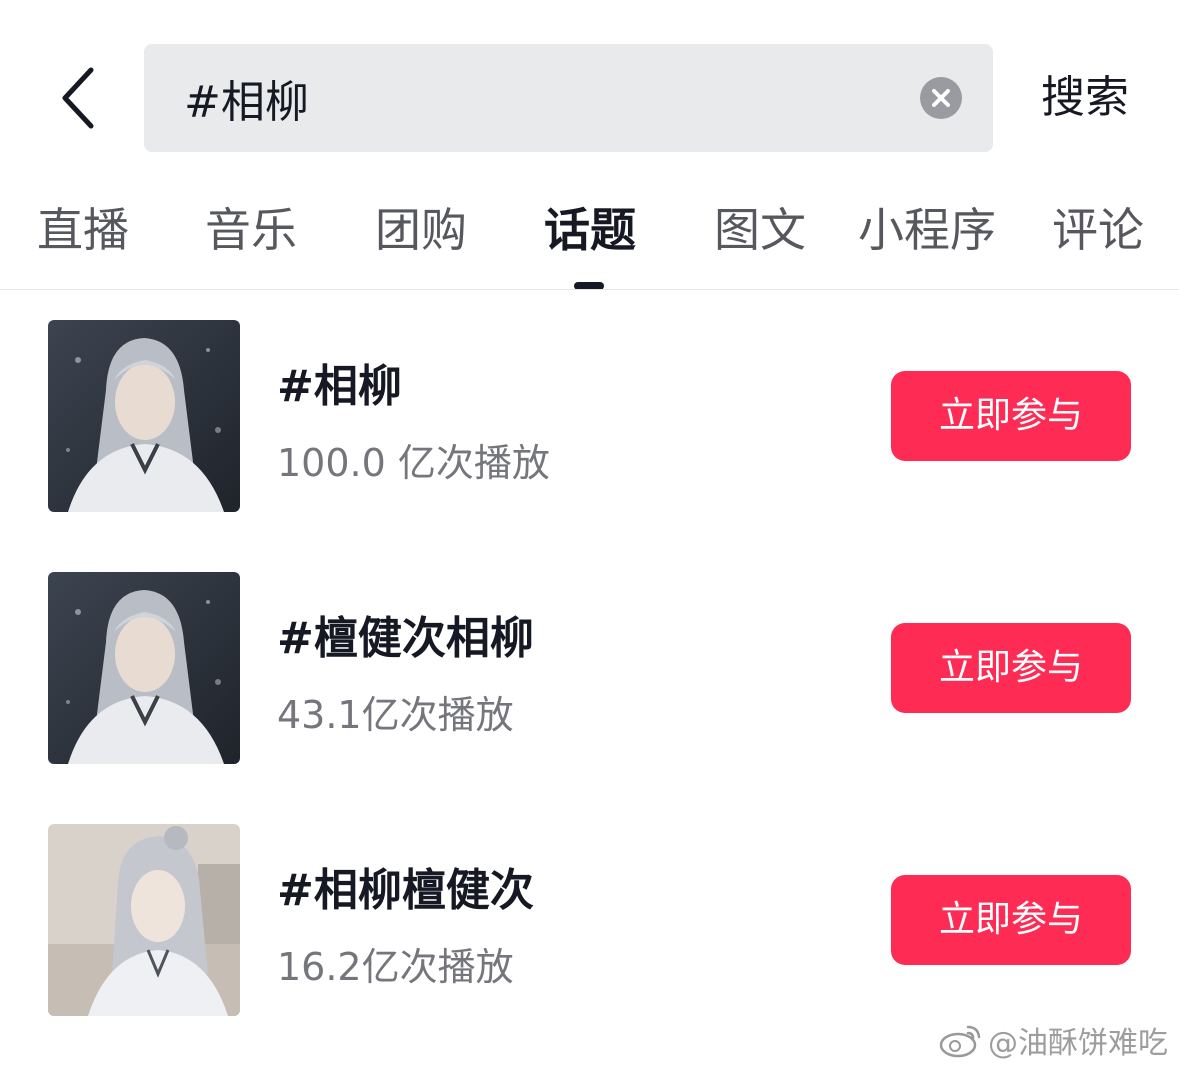 This screenshot has height=1066, width=1179. What do you see at coordinates (760, 230) in the screenshot?
I see `tab-image-text: 图文` at bounding box center [760, 230].